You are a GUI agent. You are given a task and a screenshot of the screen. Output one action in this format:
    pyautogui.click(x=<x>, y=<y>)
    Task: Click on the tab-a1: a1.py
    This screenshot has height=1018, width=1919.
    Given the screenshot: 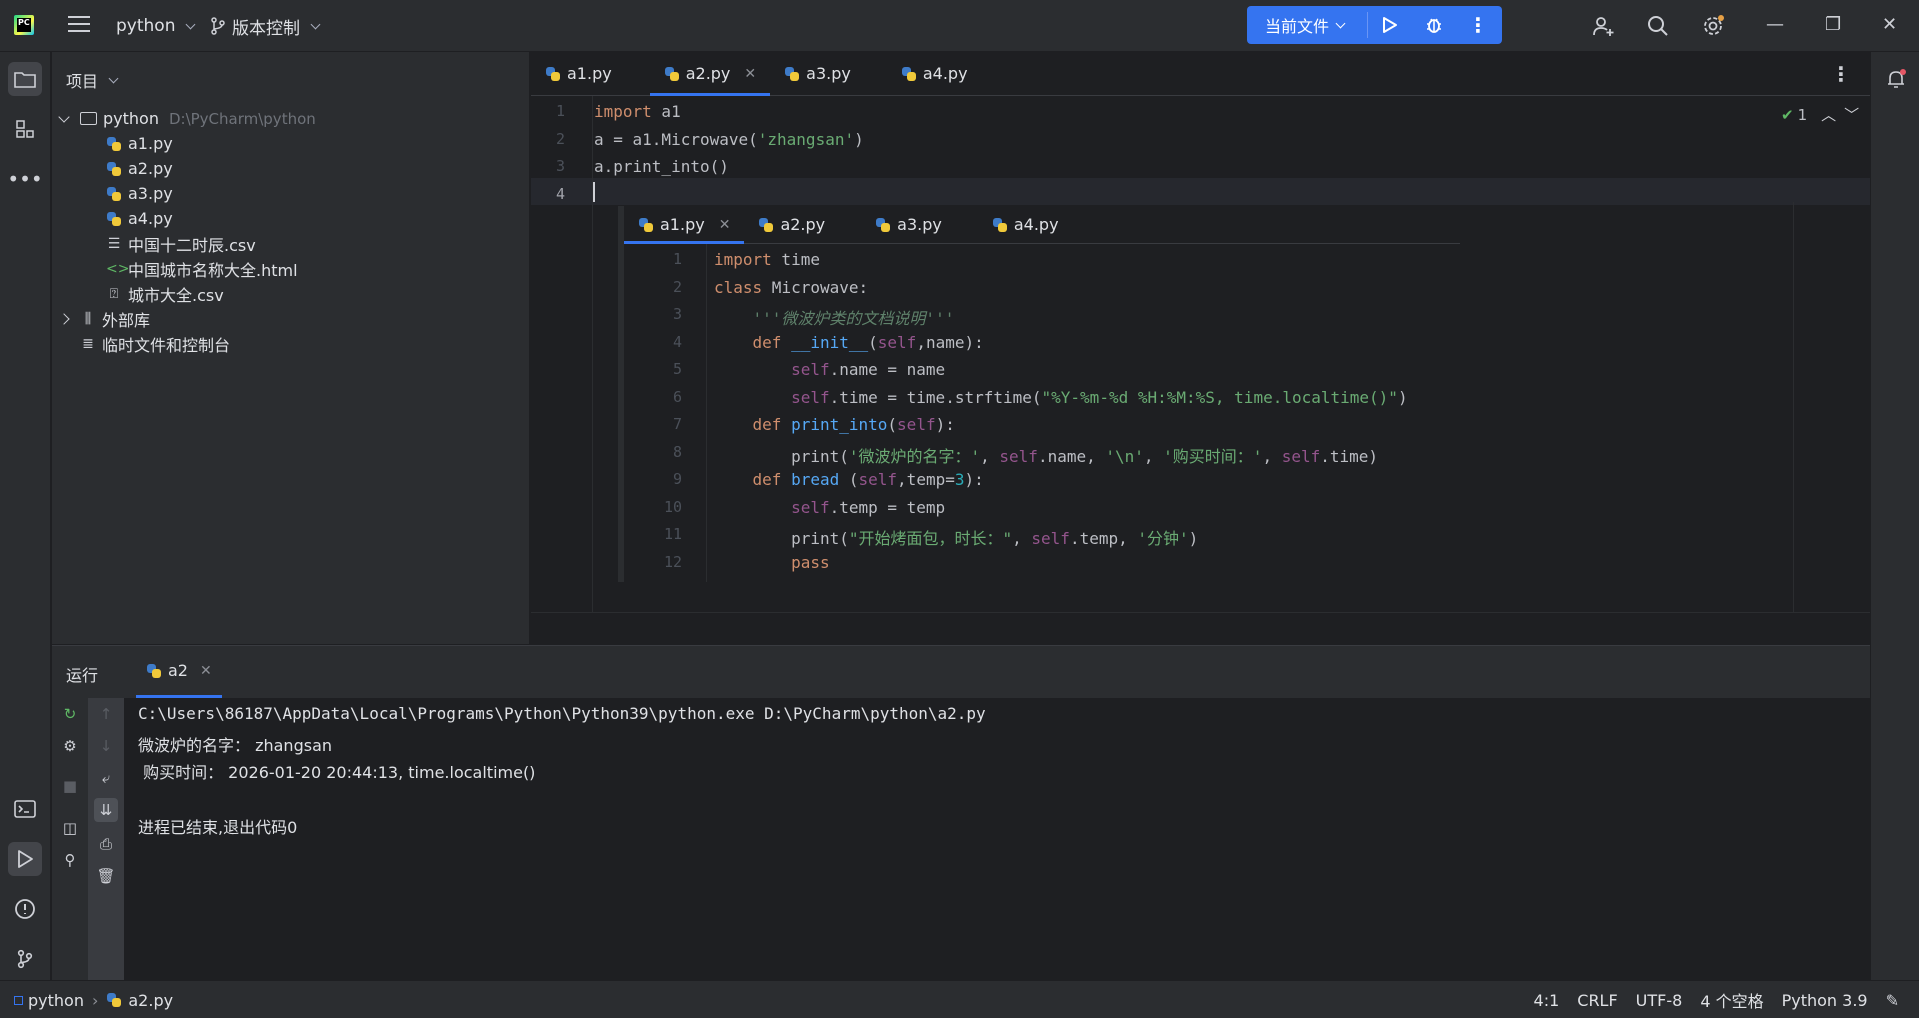 What is the action you would take?
    pyautogui.click(x=578, y=74)
    